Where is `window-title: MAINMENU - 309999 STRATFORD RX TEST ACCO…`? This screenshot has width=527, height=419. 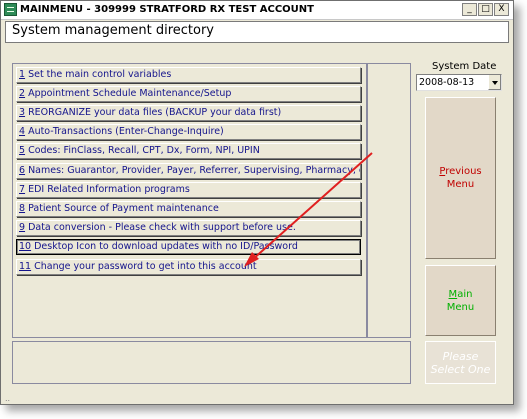 window-title: MAINMENU - 309999 STRATFORD RX TEST ACCO… is located at coordinates (167, 9).